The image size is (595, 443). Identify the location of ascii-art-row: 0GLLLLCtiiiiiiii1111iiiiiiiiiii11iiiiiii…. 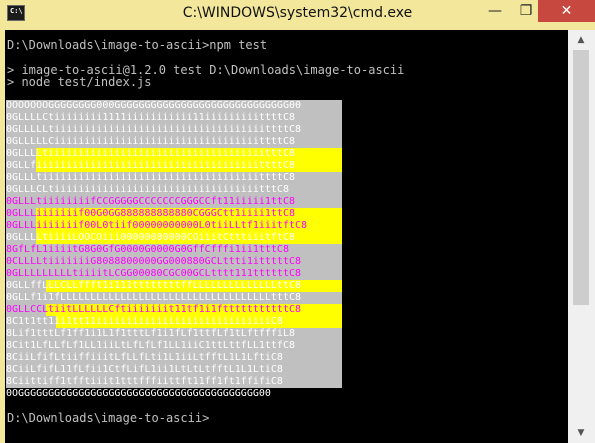
(150, 117).